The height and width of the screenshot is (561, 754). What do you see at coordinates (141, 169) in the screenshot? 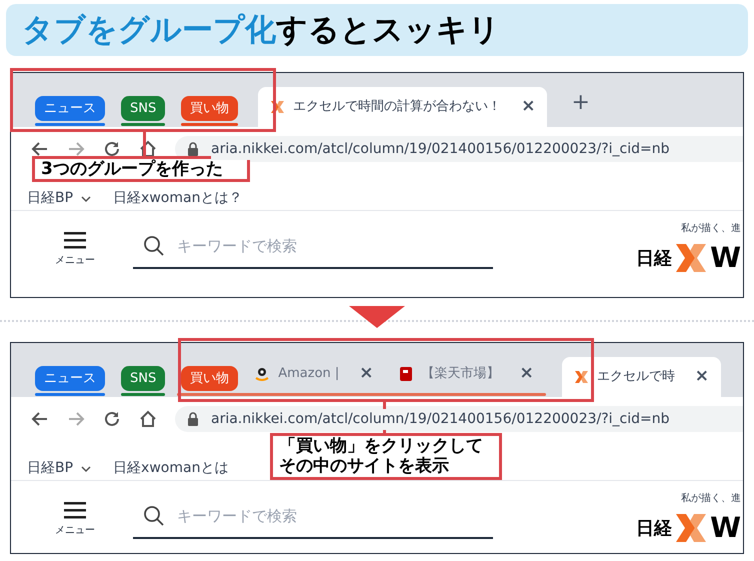
I see `callout-text: 3つのグループを作った` at bounding box center [141, 169].